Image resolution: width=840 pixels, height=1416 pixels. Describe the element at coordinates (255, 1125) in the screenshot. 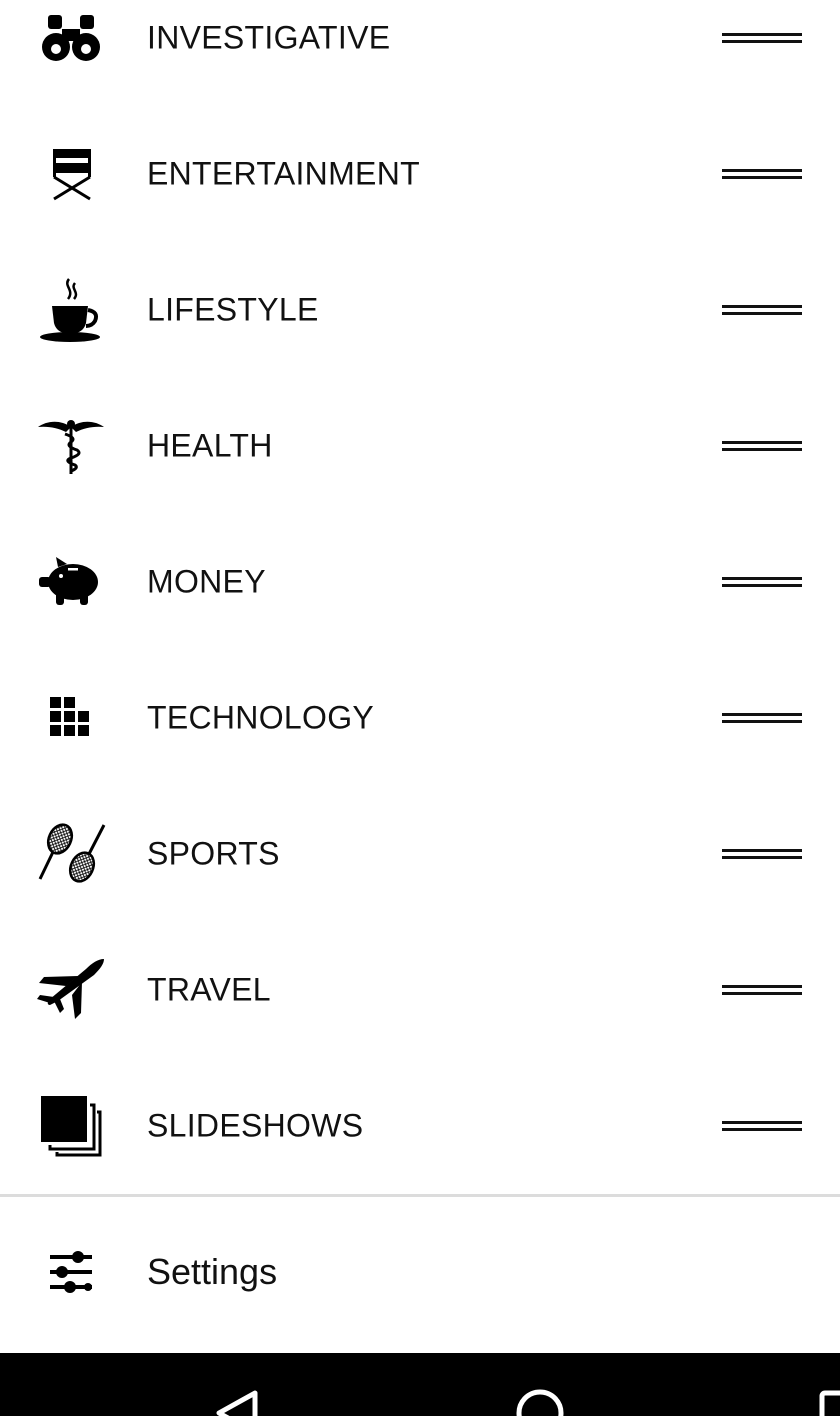

I see `menu-item-label: SLIDESHOWS` at that location.